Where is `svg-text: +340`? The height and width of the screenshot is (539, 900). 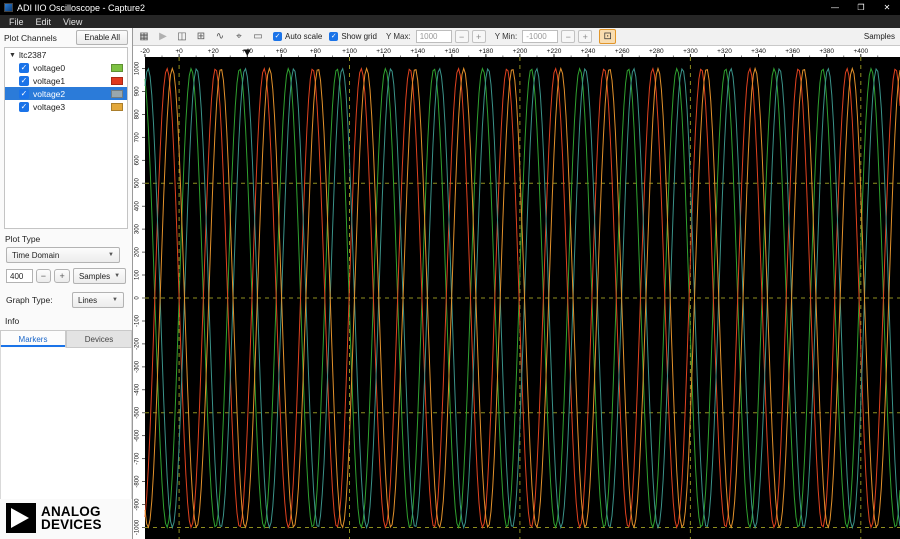 svg-text: +340 is located at coordinates (758, 51).